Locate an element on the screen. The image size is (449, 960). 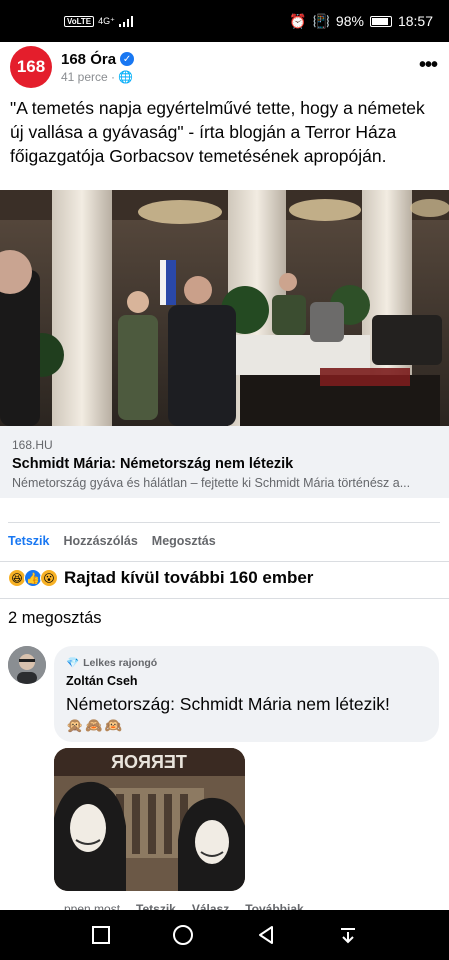
vibrate-icon: 📳 is located at coordinates (321, 20).